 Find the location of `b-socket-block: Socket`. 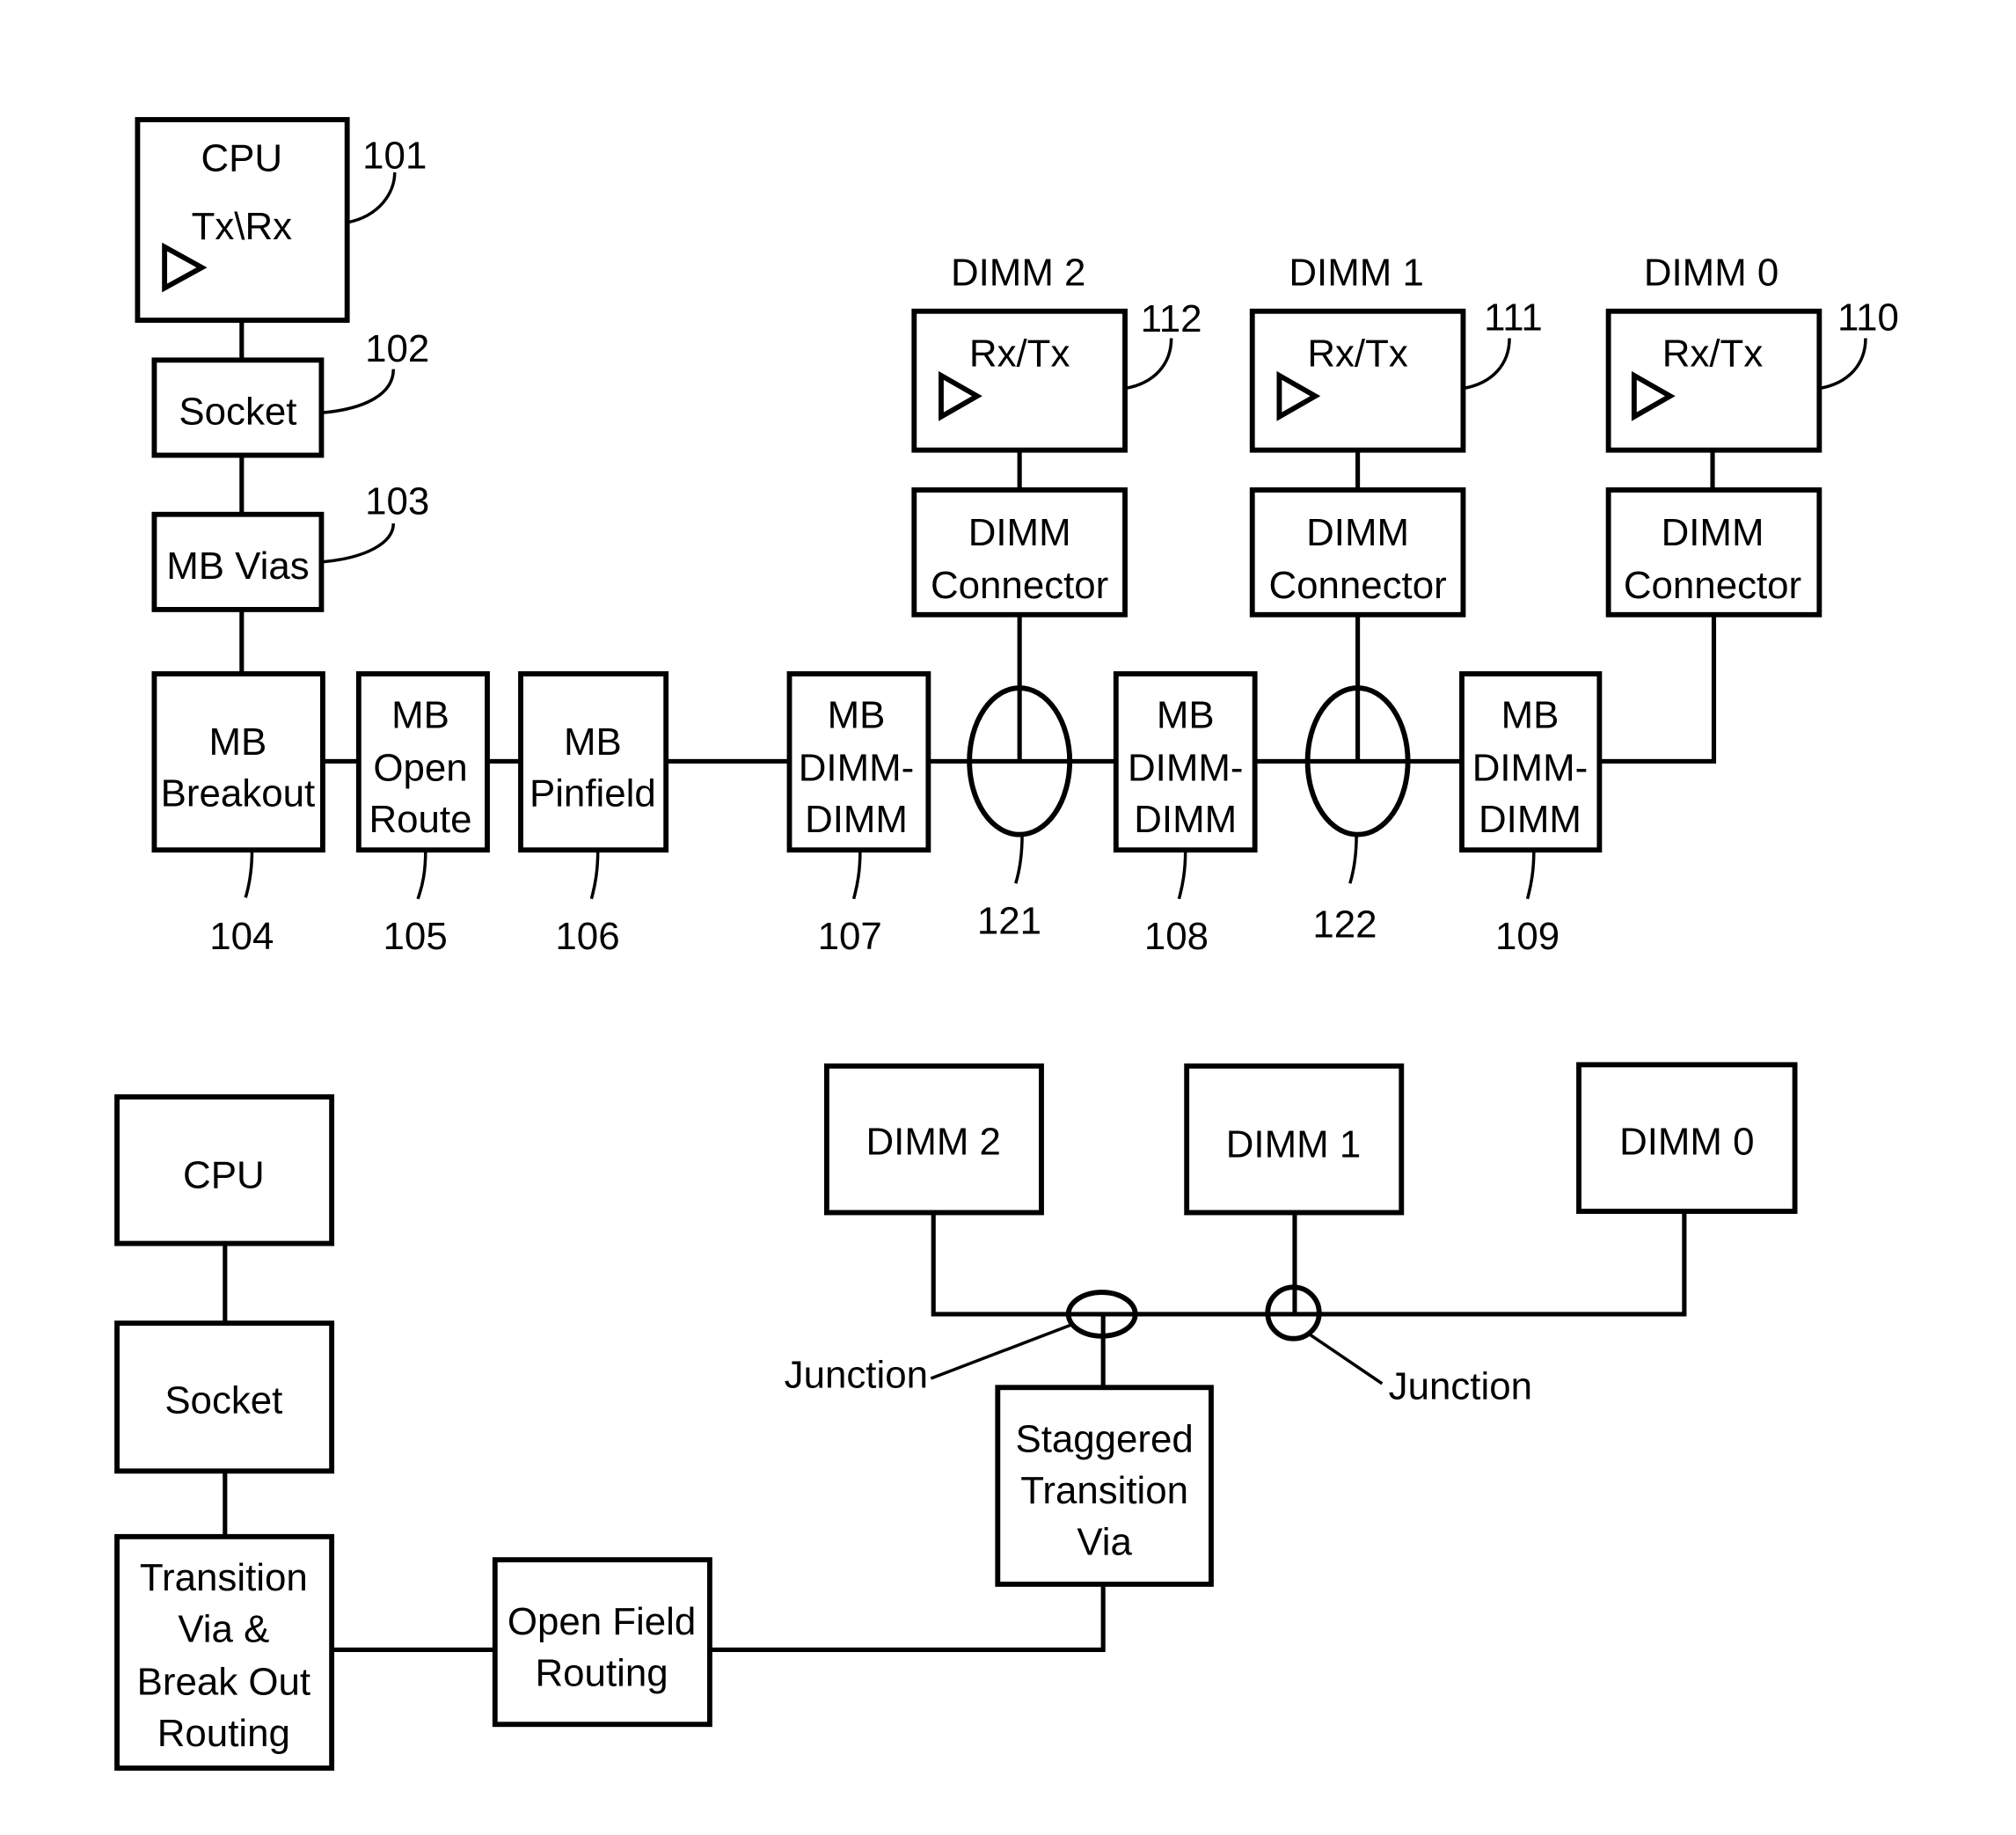

b-socket-block: Socket is located at coordinates (224, 1397).